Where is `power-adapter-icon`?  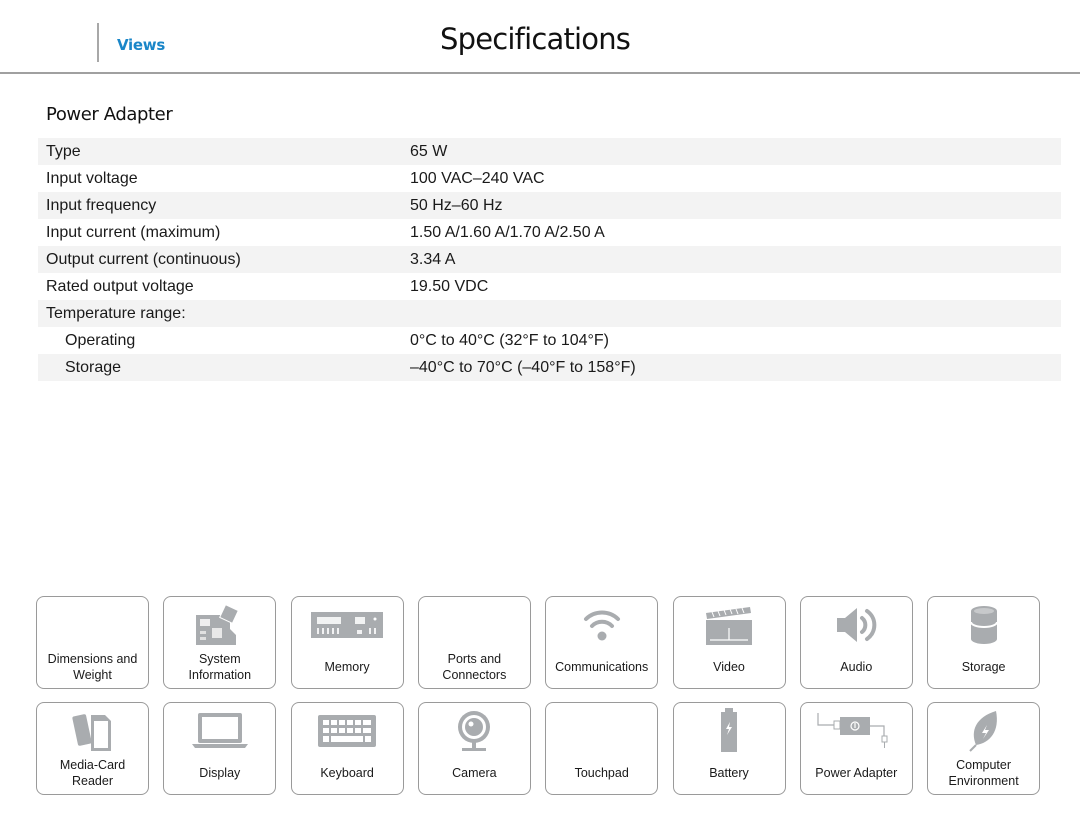 power-adapter-icon is located at coordinates (856, 731).